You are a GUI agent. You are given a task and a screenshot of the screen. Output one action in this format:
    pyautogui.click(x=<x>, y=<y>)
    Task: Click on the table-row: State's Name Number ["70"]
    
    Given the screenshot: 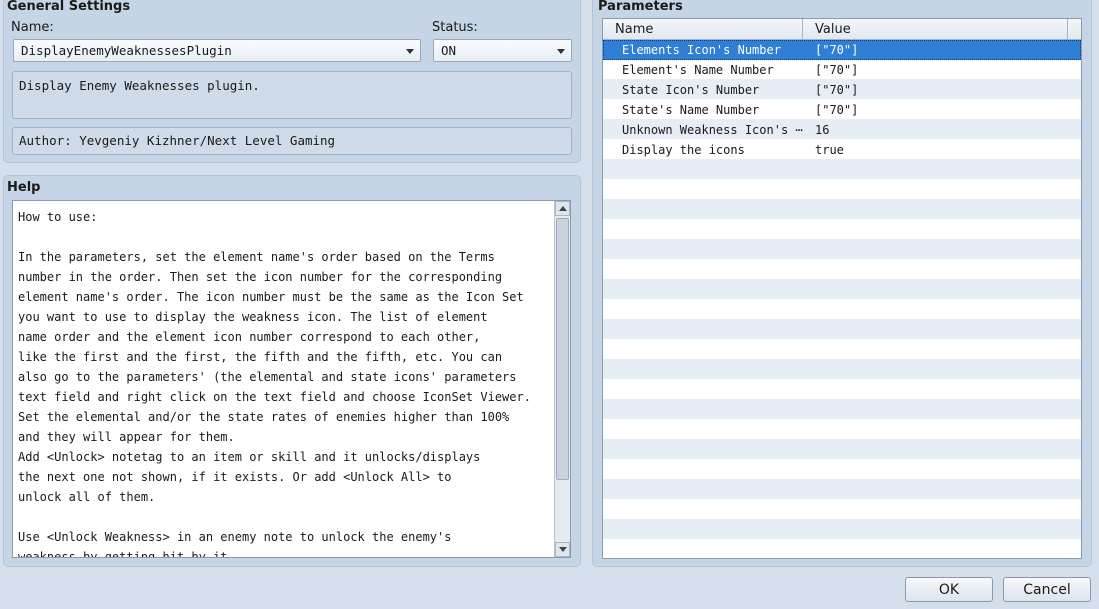 What is the action you would take?
    pyautogui.click(x=842, y=110)
    